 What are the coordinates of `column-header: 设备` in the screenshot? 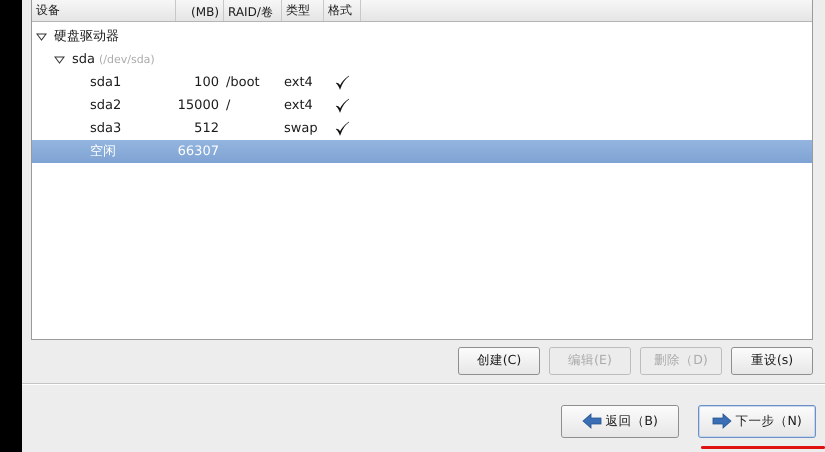 It's located at (104, 10).